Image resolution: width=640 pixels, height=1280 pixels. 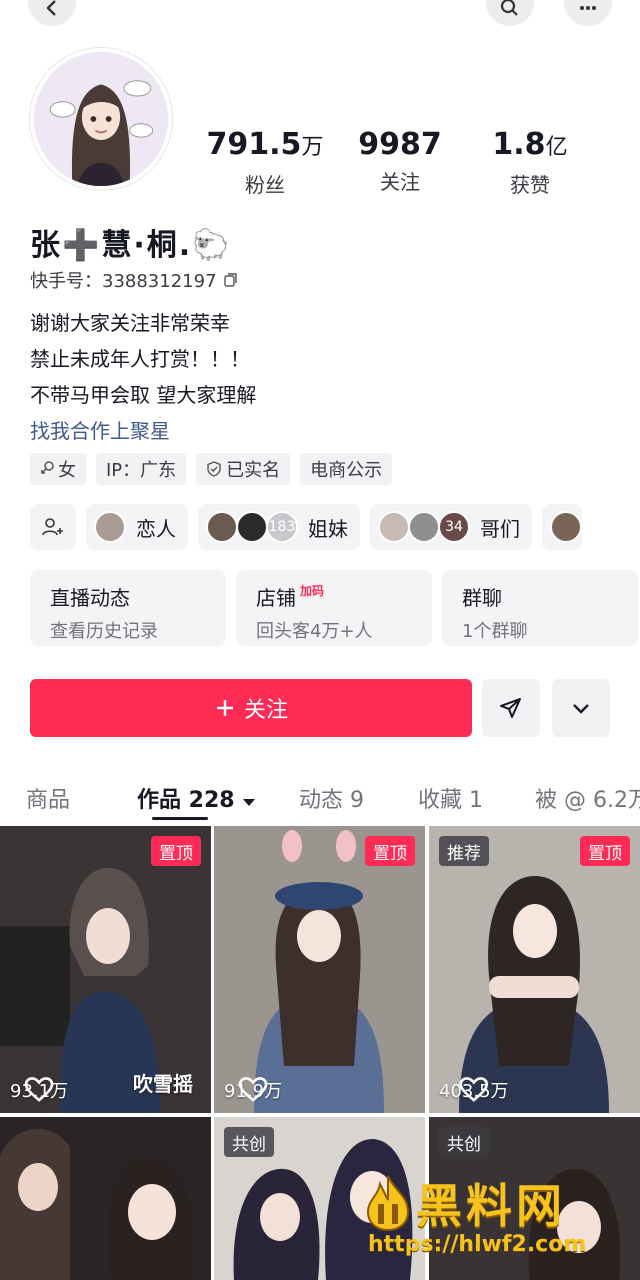 What do you see at coordinates (105, 969) in the screenshot?
I see `video-card: 置顶 93.1万 吹雪摇` at bounding box center [105, 969].